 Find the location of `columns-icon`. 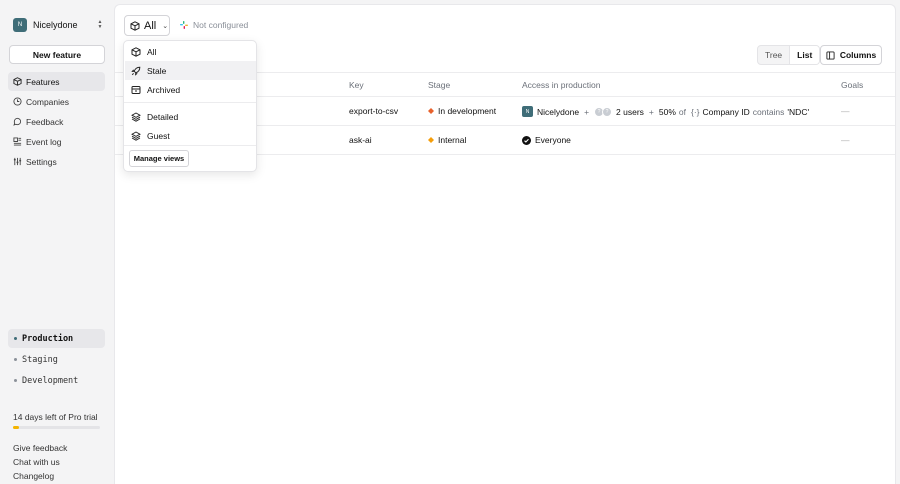

columns-icon is located at coordinates (830, 55).